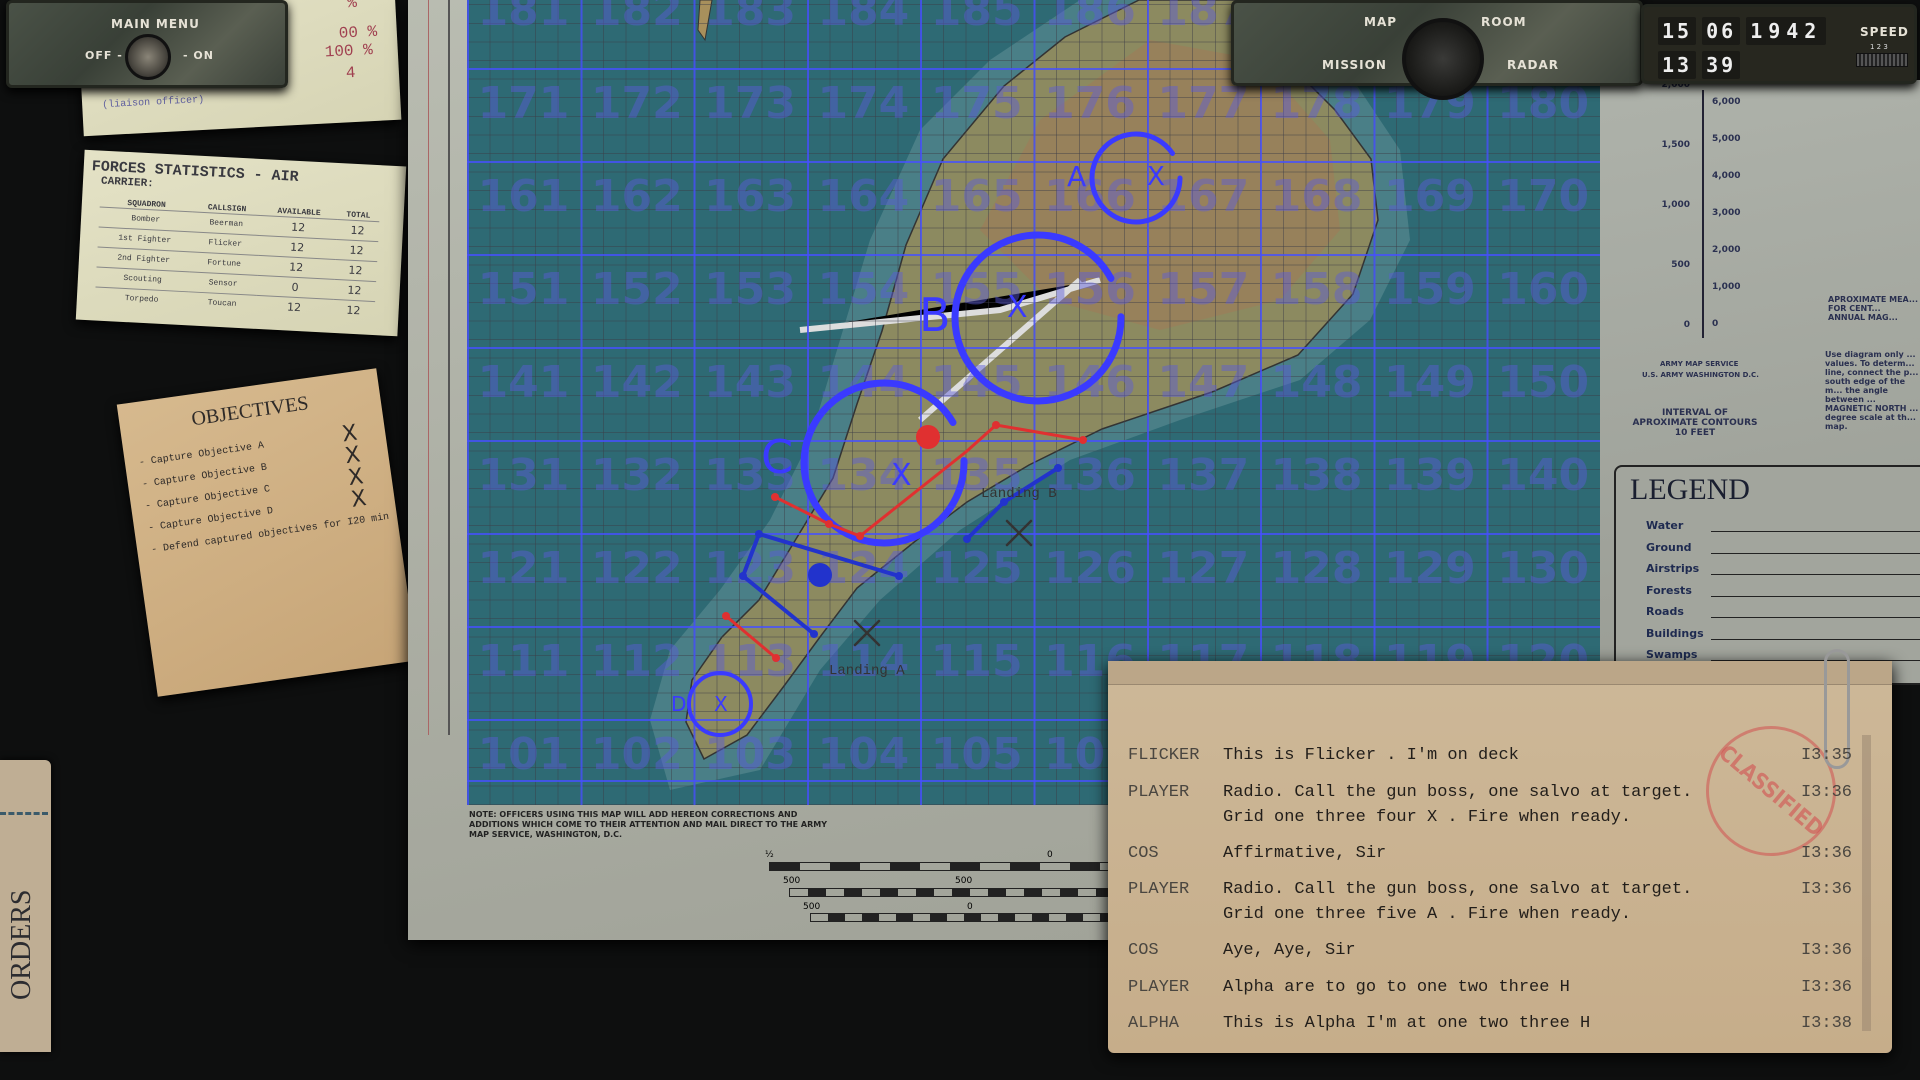 This screenshot has width=1920, height=1080. What do you see at coordinates (867, 671) in the screenshot?
I see `landing-a-label: Landing A` at bounding box center [867, 671].